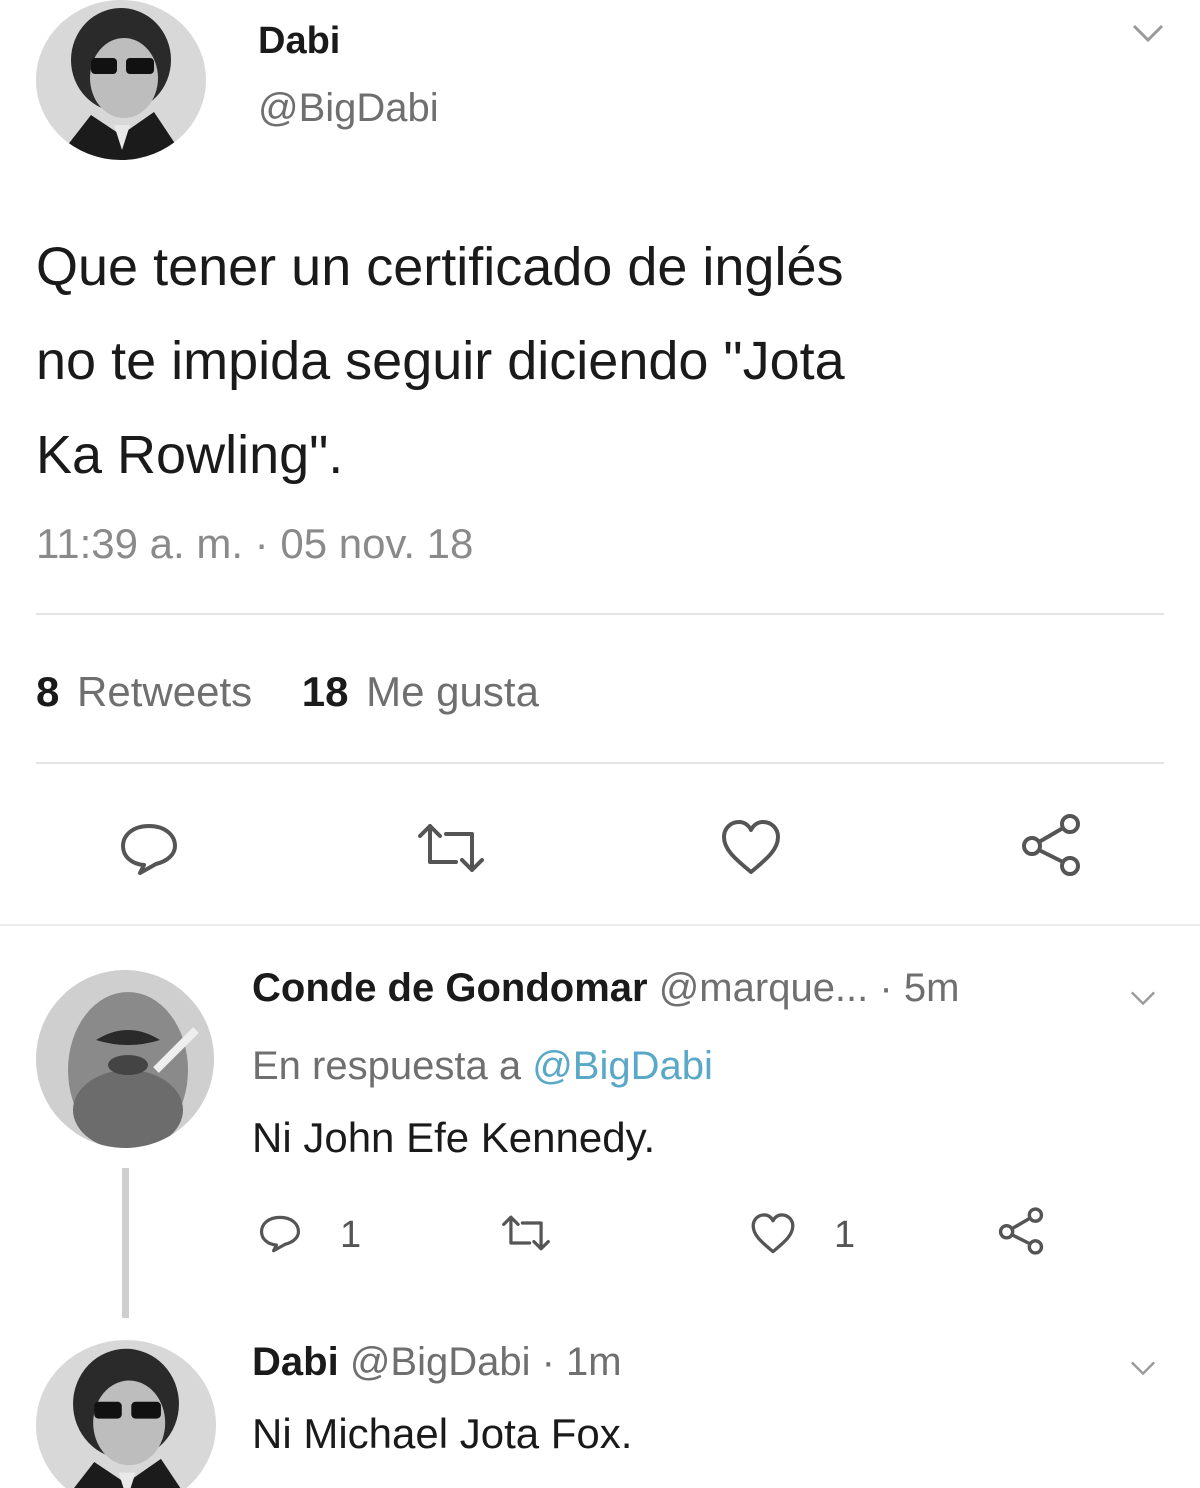 This screenshot has width=1200, height=1488. I want to click on reply-header: Dabi @BigDabi · 1m, so click(437, 1362).